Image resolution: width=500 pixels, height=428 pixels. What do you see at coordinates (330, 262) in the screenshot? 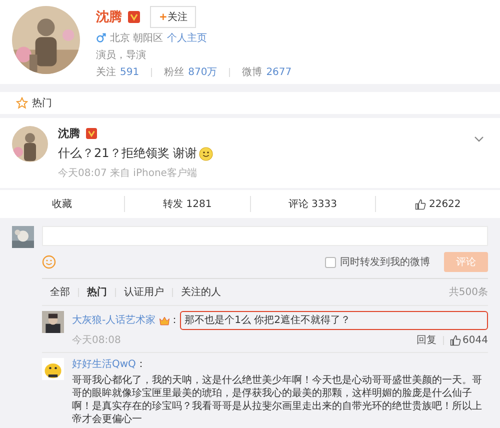
I see `repost-checkbox` at bounding box center [330, 262].